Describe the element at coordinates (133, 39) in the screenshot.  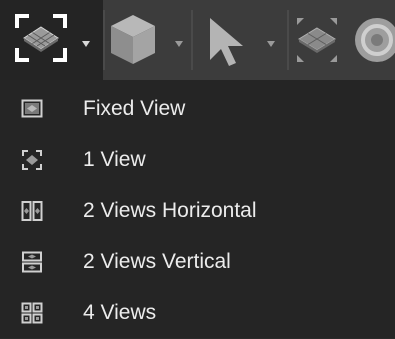
I see `cube-icon` at that location.